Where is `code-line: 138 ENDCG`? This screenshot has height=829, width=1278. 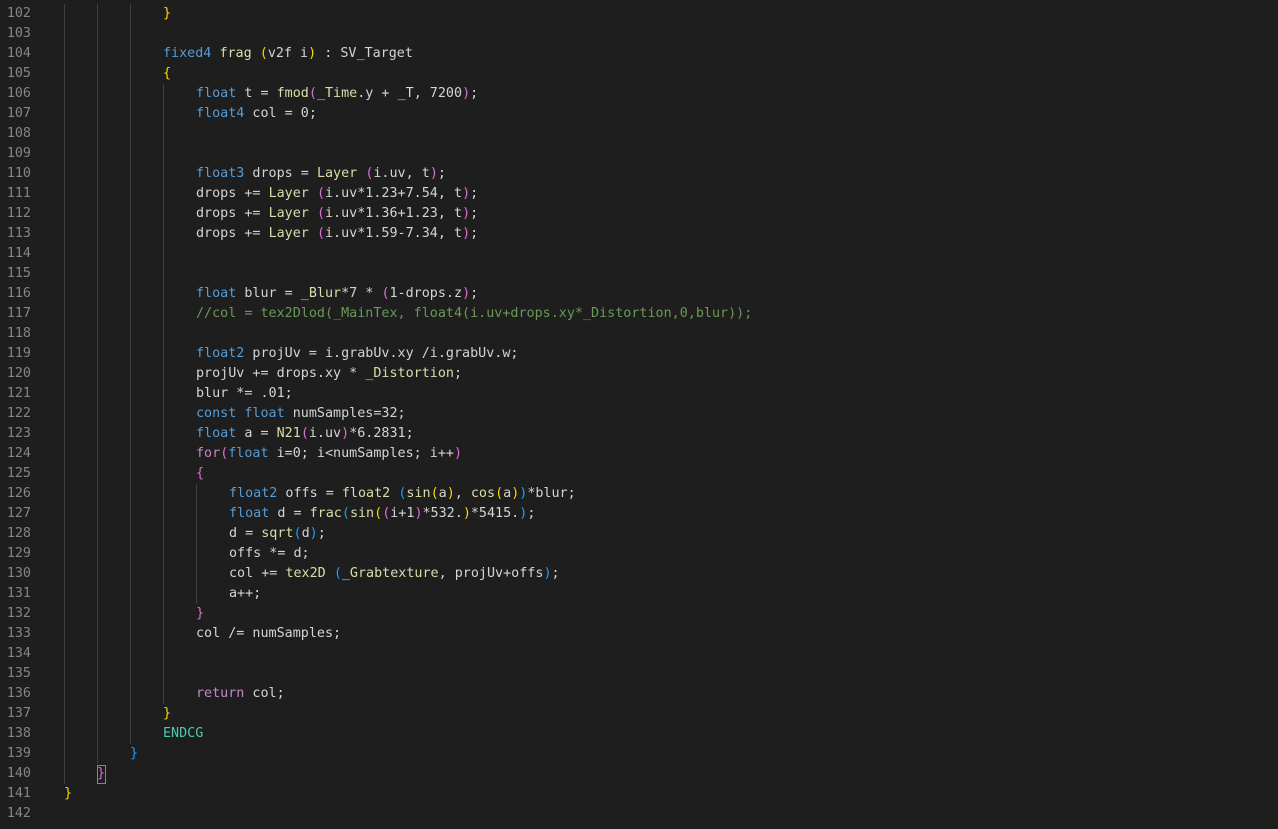 code-line: 138 ENDCG is located at coordinates (639, 734).